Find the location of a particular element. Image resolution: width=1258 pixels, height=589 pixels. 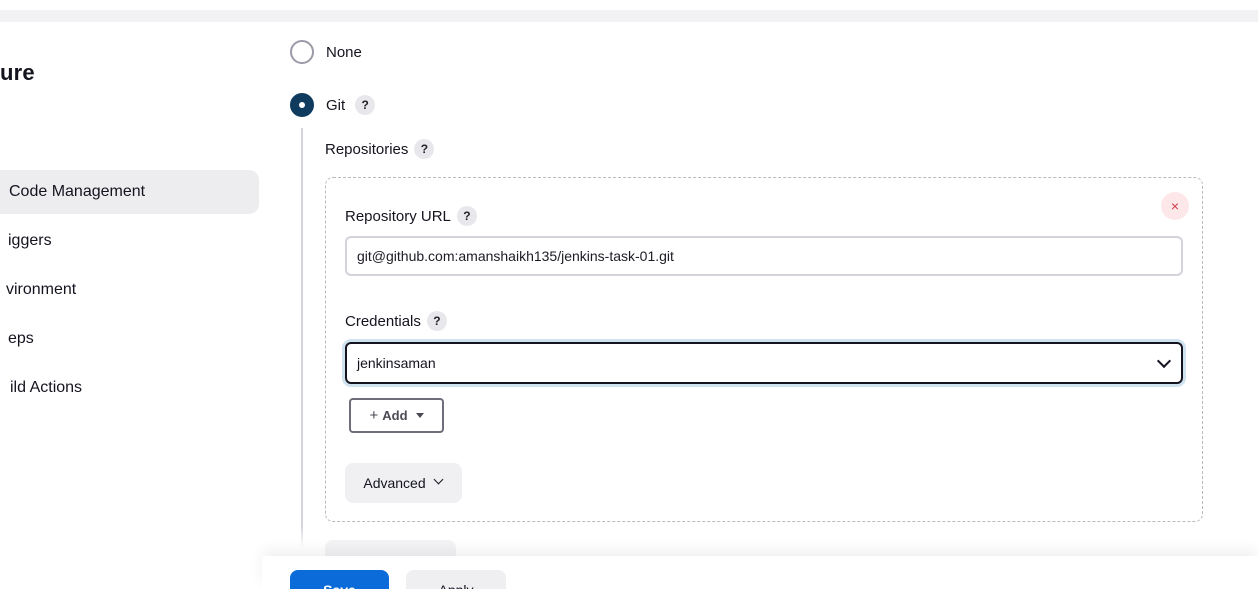

scm-option-git: Git ? is located at coordinates (333, 105).